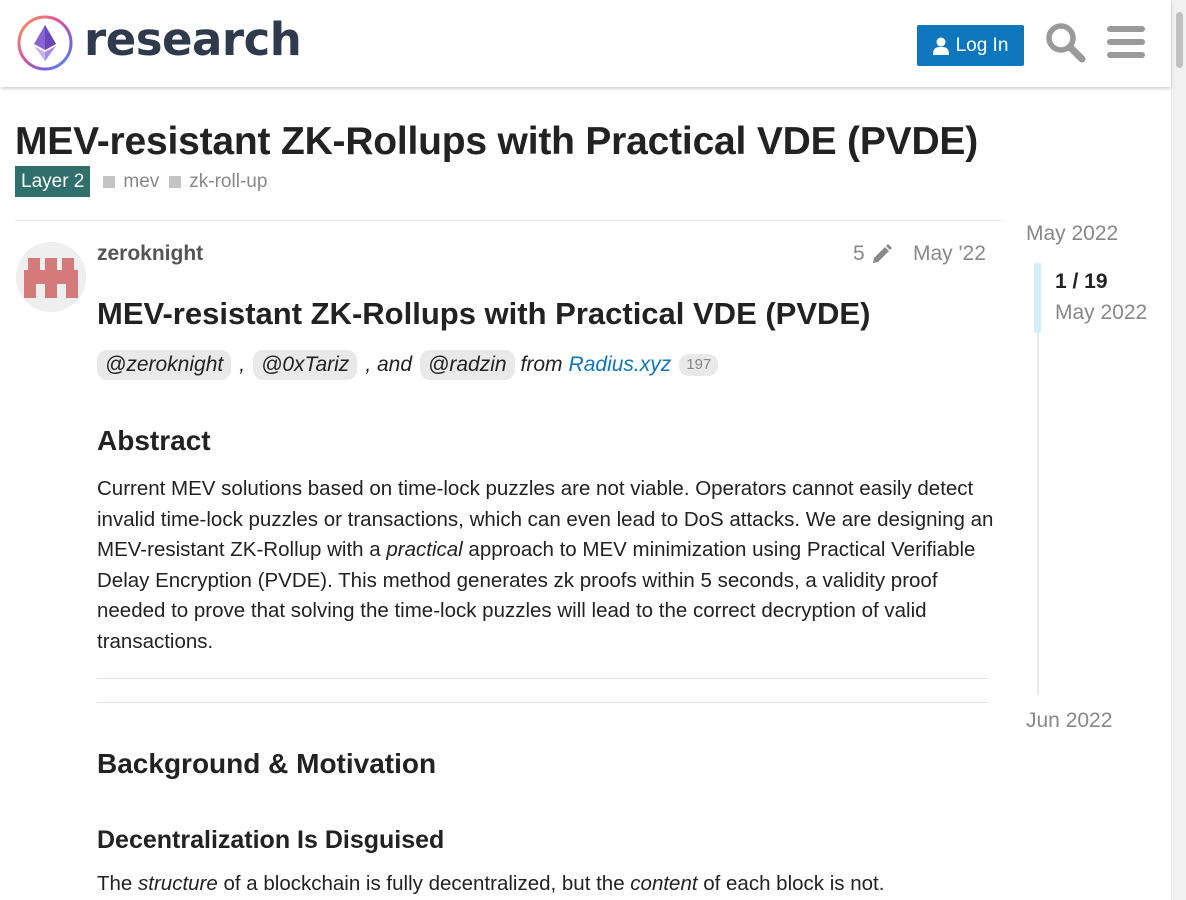 The height and width of the screenshot is (900, 1186). What do you see at coordinates (1069, 721) in the screenshot?
I see `timeline-end-date: Jun 2022` at bounding box center [1069, 721].